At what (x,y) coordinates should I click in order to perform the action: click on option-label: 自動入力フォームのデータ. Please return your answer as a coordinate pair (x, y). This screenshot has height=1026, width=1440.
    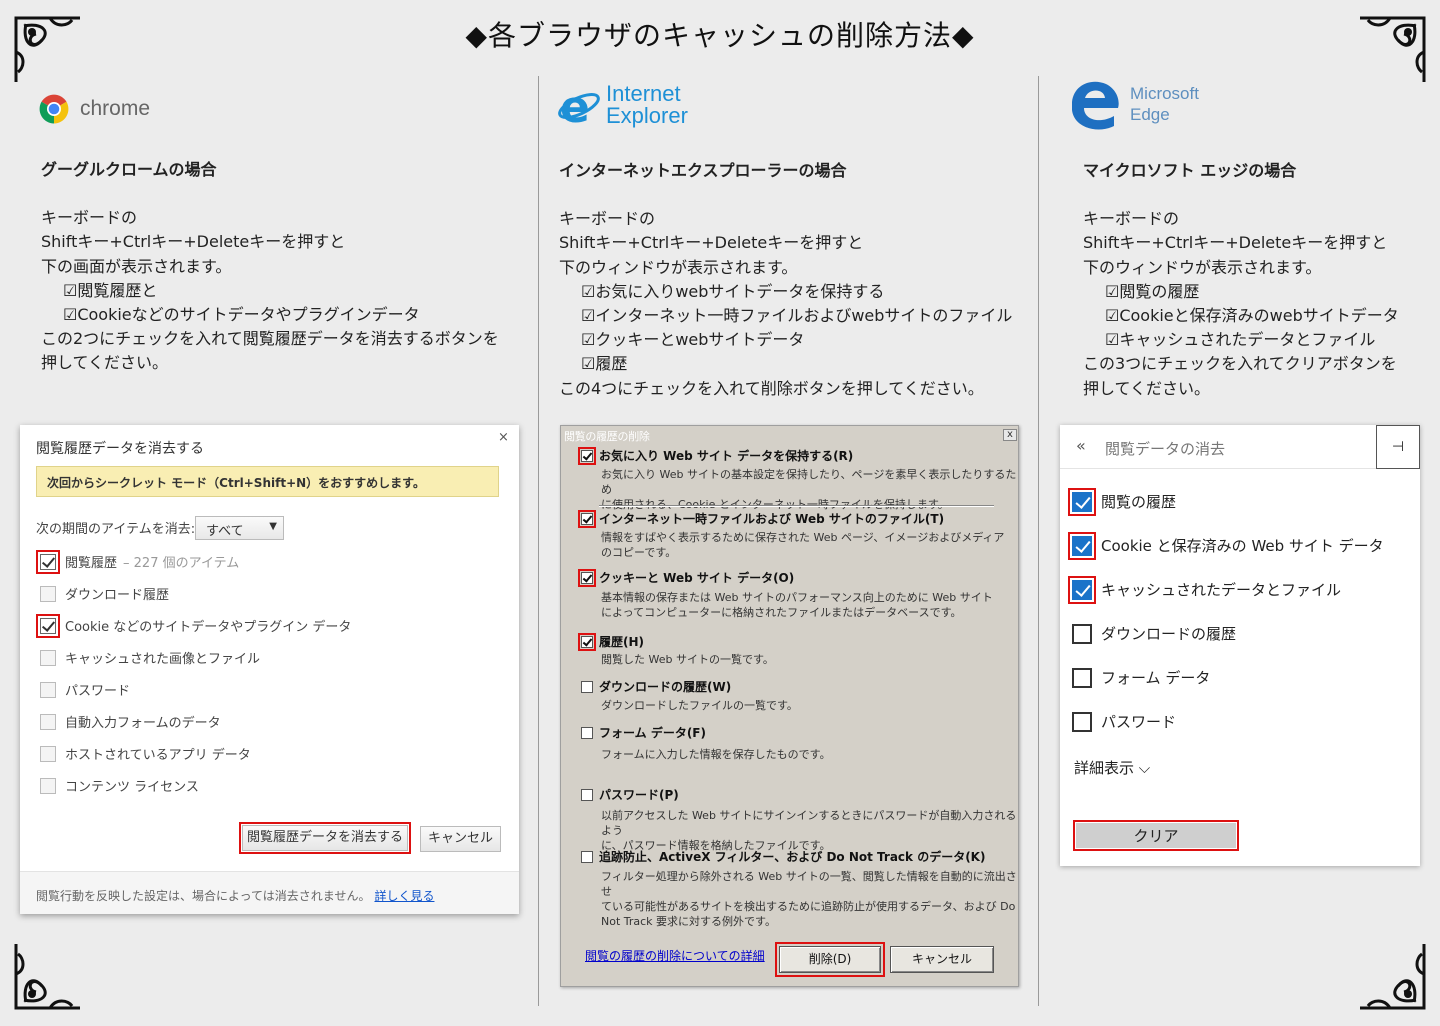
    Looking at the image, I should click on (143, 723).